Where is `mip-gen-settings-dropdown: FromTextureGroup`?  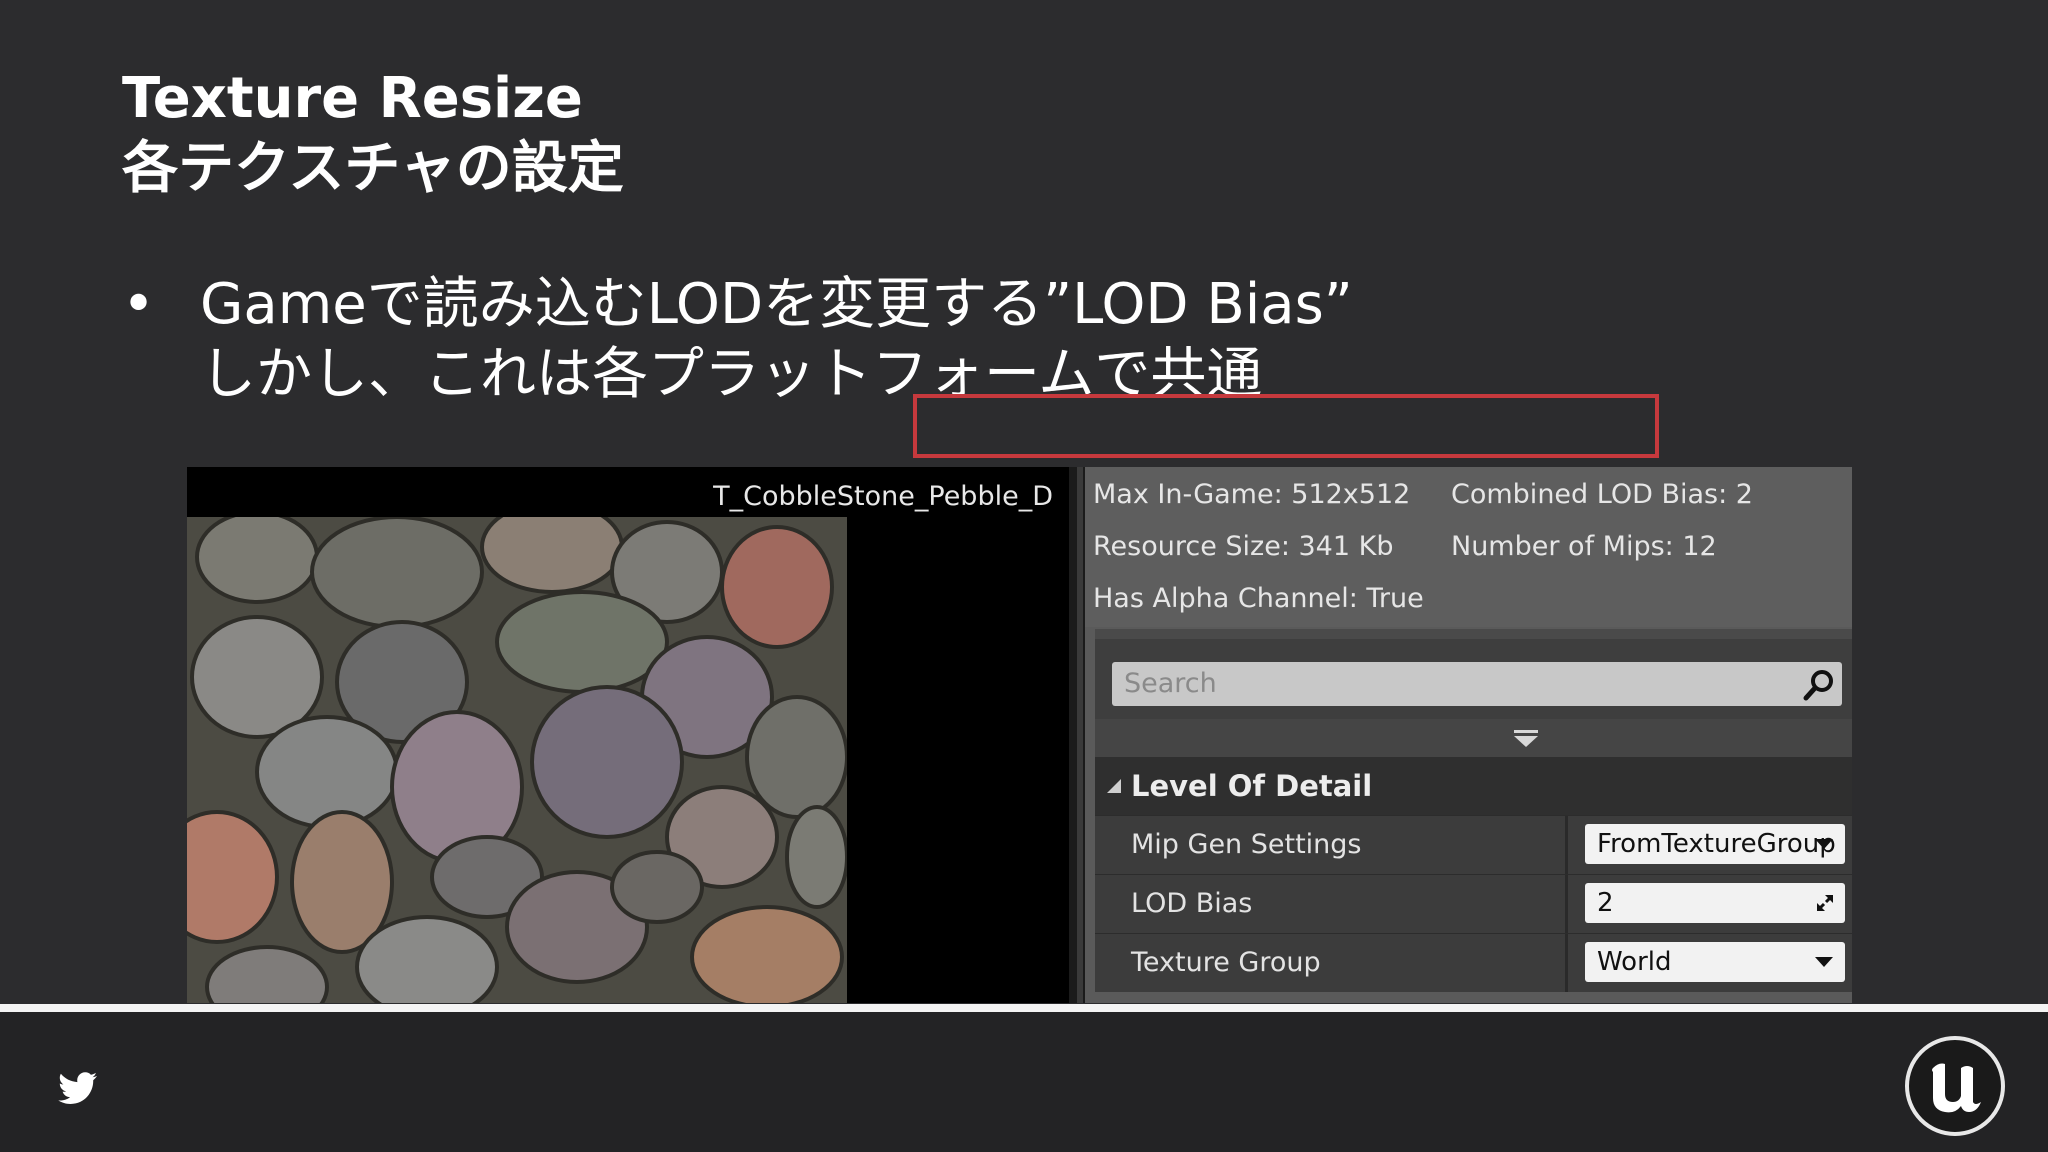
mip-gen-settings-dropdown: FromTextureGroup is located at coordinates (1715, 844).